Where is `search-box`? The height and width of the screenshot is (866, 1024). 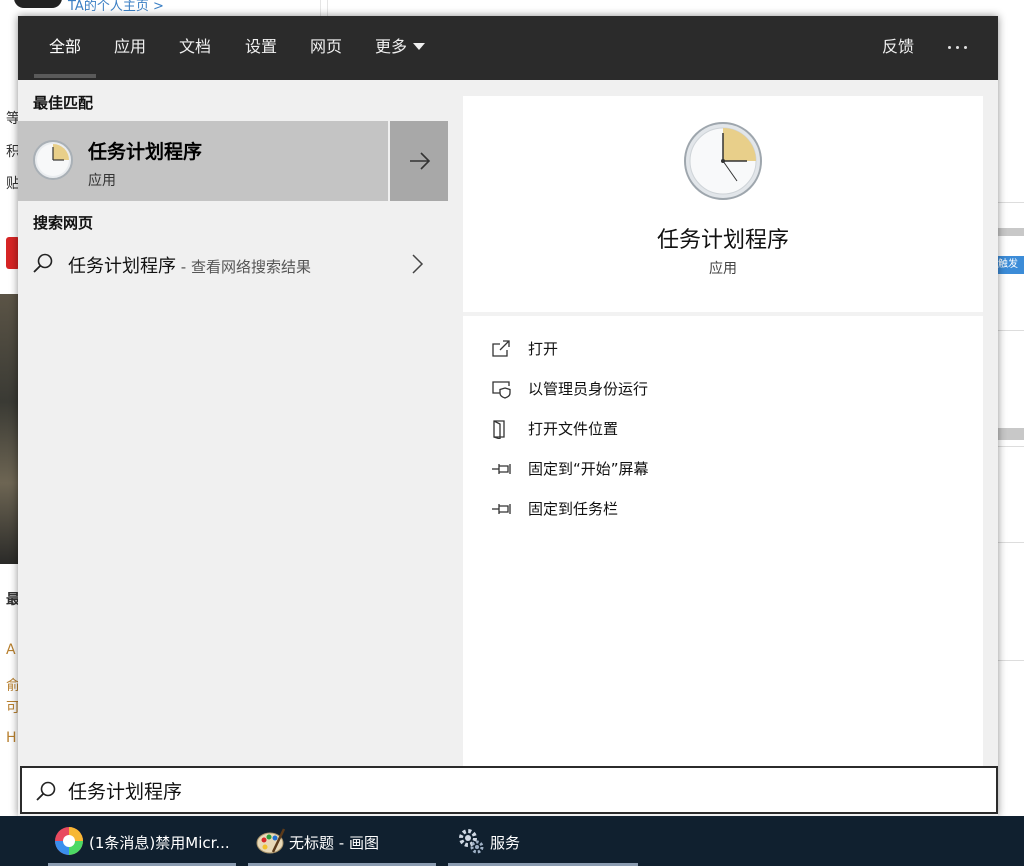
search-box is located at coordinates (509, 790).